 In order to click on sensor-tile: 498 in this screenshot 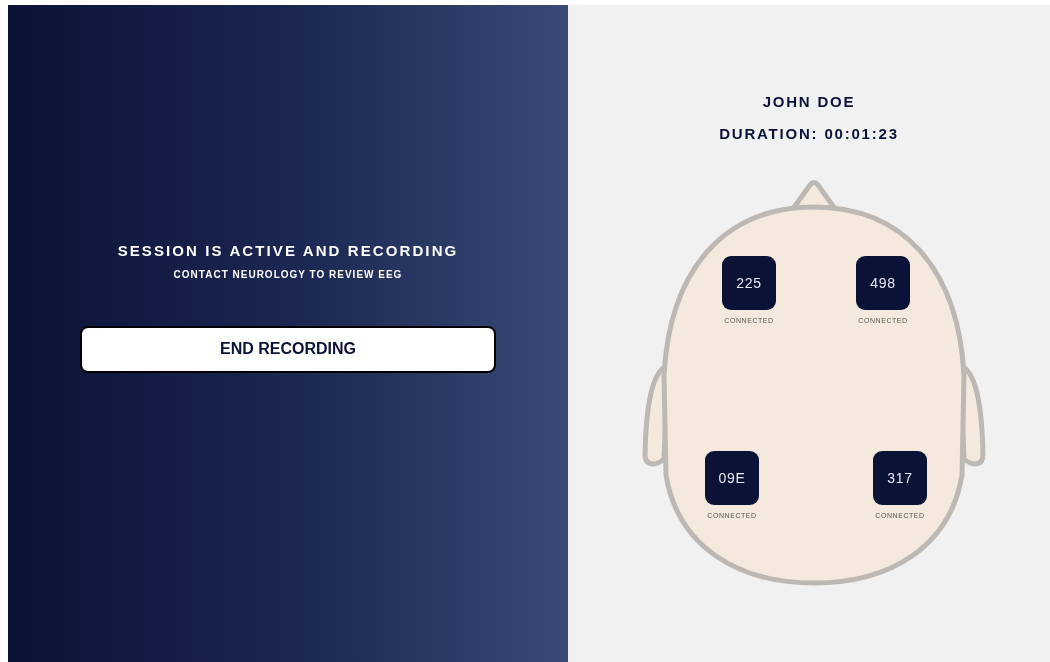, I will do `click(883, 283)`.